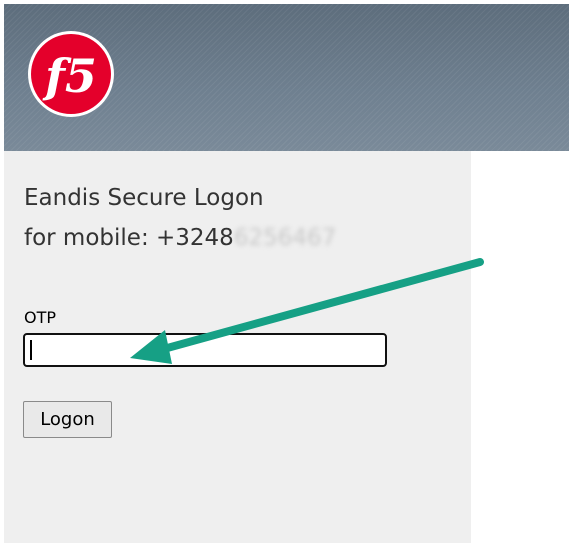 The image size is (569, 543). I want to click on otp-label: OTP, so click(40, 317).